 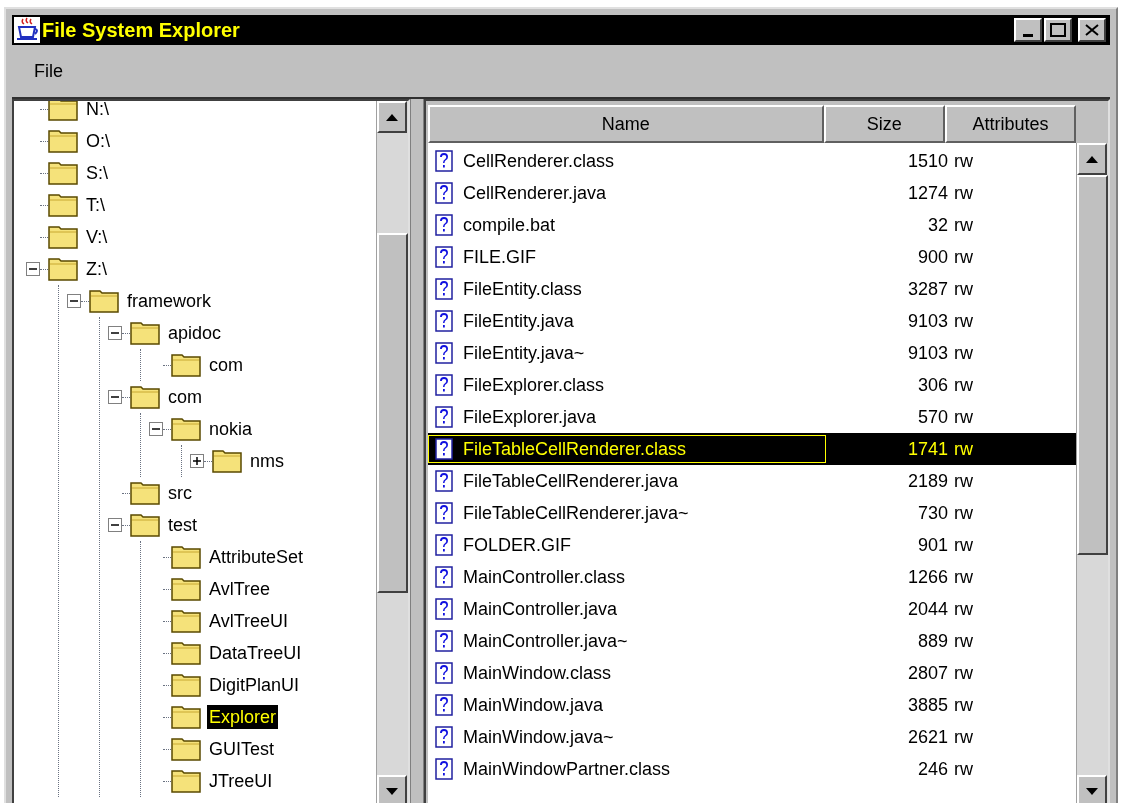 What do you see at coordinates (575, 449) in the screenshot?
I see `file-name: FileTableCellRenderer.class` at bounding box center [575, 449].